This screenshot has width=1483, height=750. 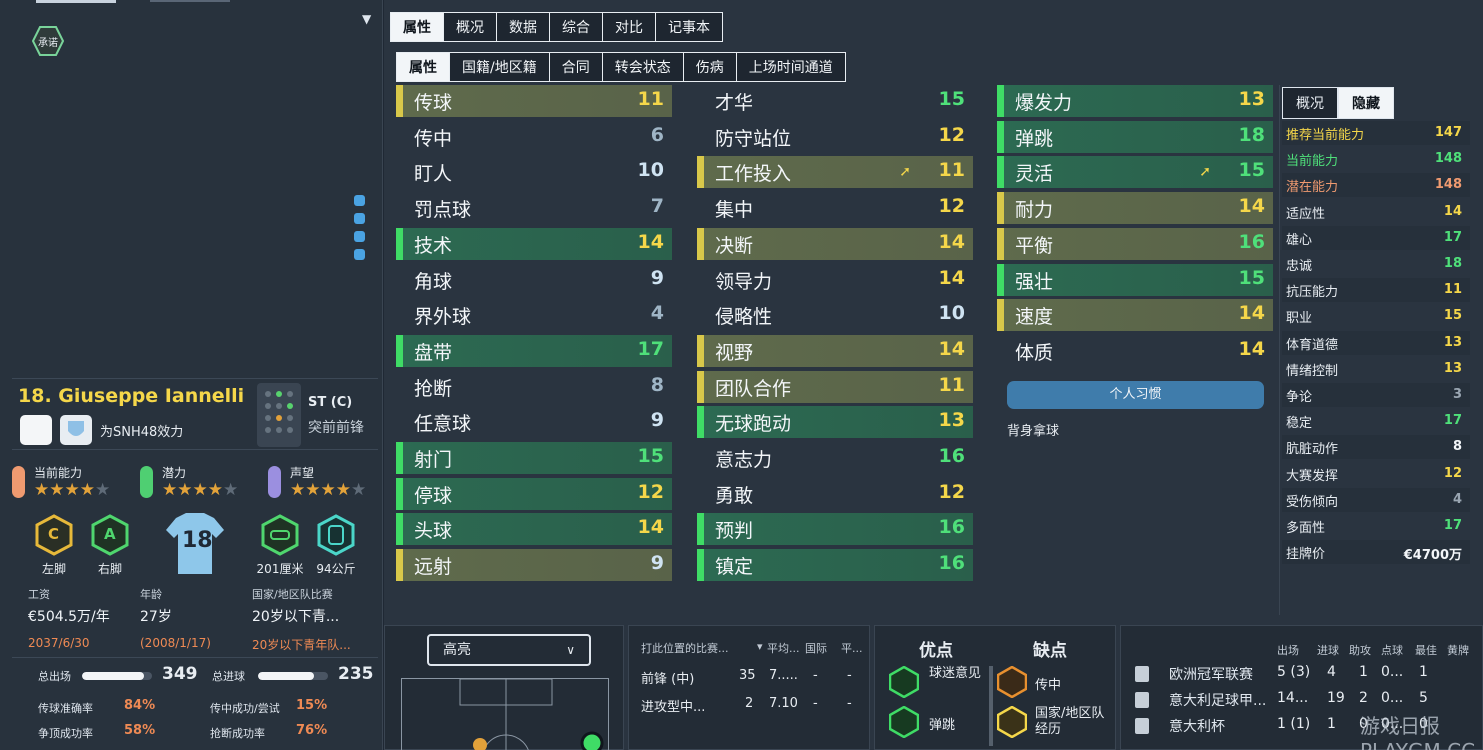 What do you see at coordinates (1135, 395) in the screenshot?
I see `personal-habits-button: 个人习惯` at bounding box center [1135, 395].